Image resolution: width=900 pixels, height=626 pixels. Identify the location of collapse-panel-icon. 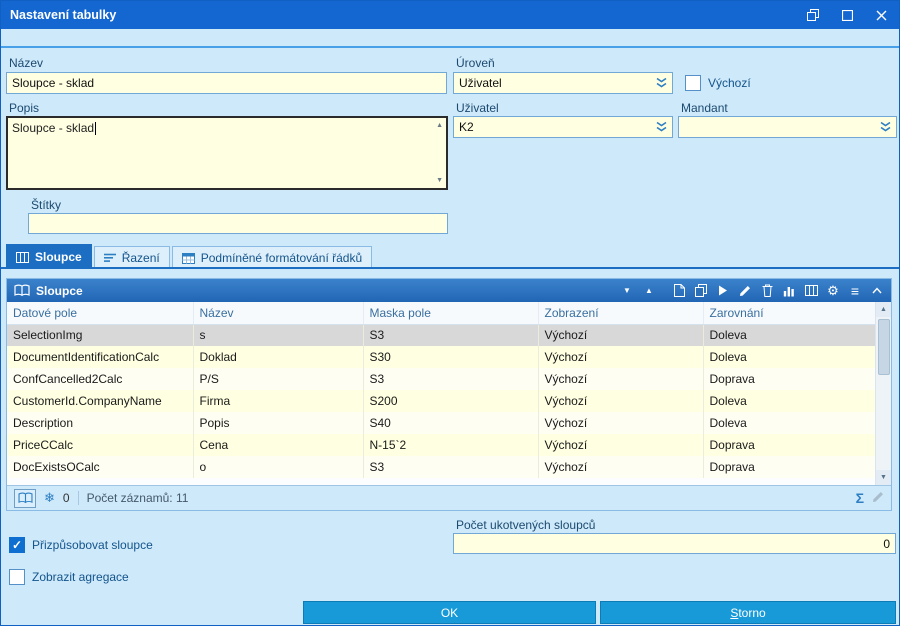
(877, 291).